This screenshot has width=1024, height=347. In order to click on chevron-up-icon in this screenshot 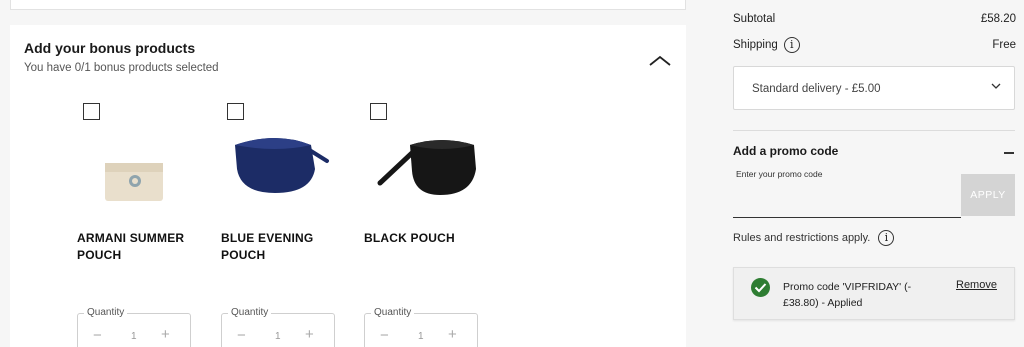, I will do `click(660, 61)`.